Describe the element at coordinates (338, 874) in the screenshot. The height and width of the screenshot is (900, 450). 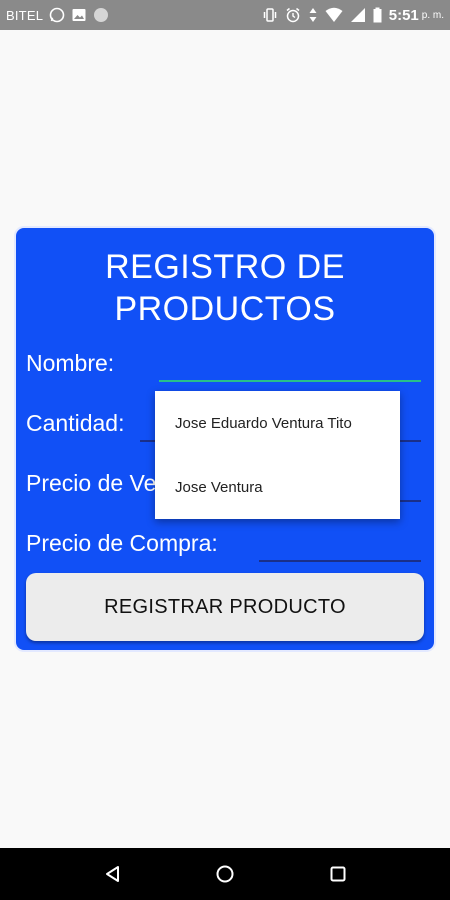
I see `recents-icon` at that location.